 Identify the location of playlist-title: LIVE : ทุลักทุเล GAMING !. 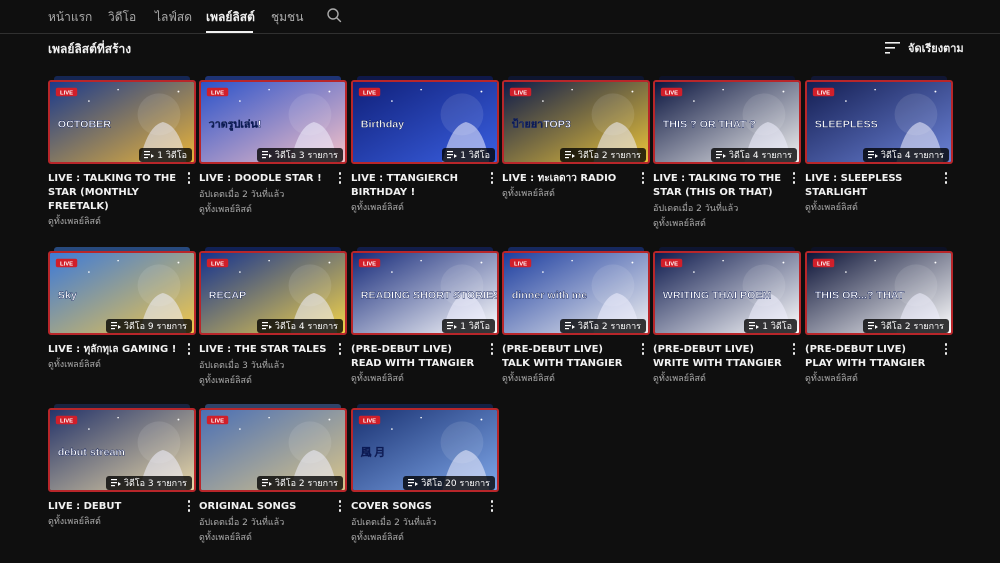
(122, 350).